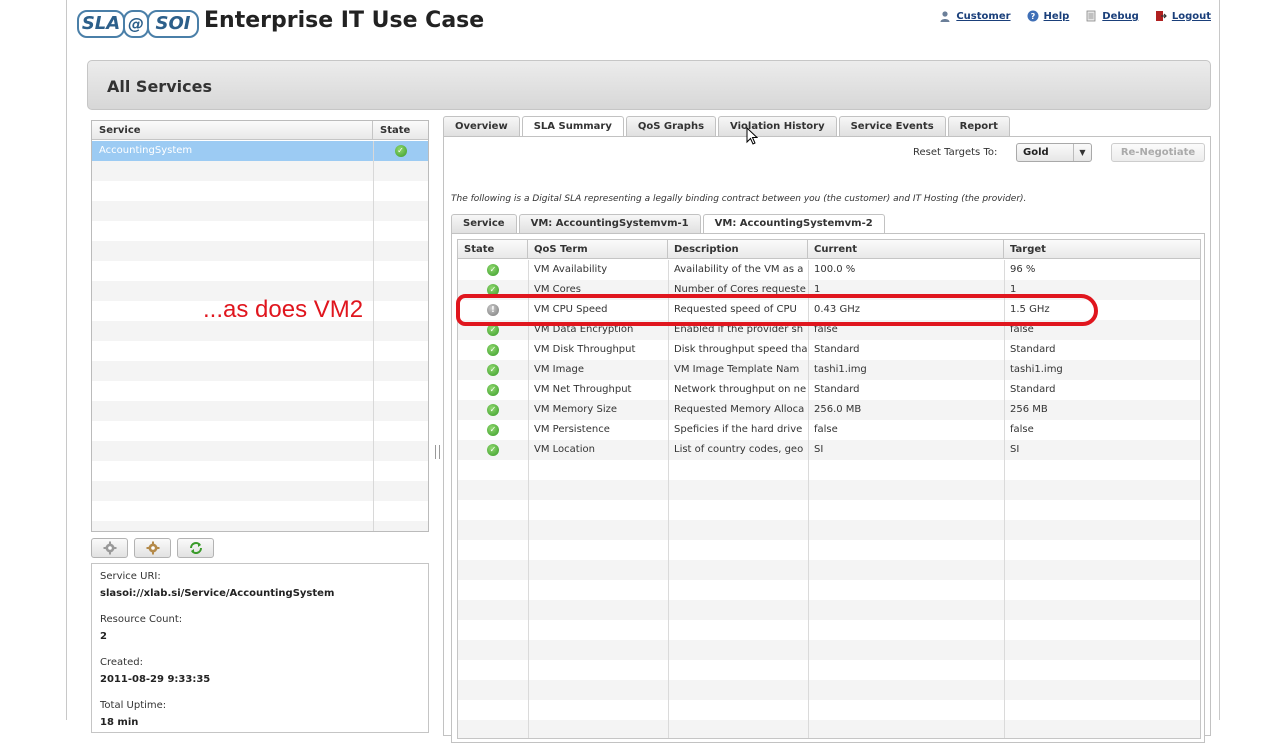  I want to click on tab-sla-summary: SLA Summary, so click(572, 126).